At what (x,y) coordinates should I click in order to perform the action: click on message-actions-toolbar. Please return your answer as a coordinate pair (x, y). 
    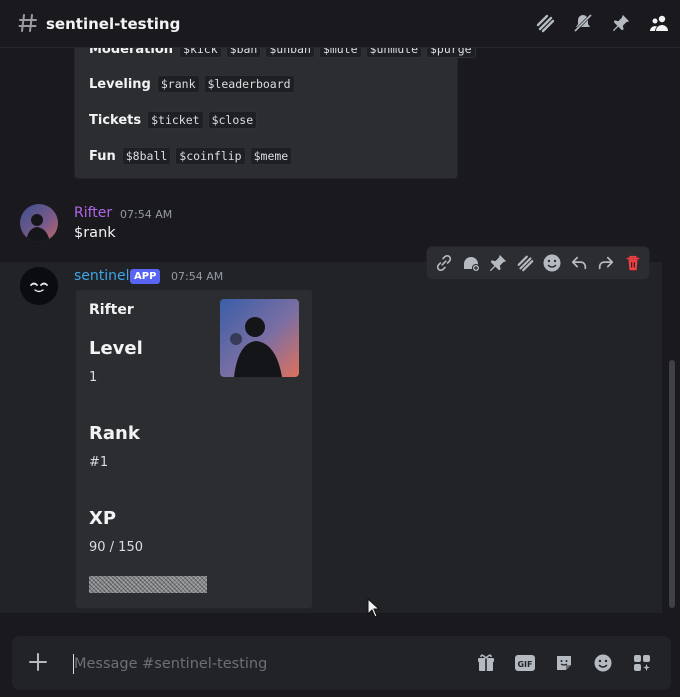
    Looking at the image, I should click on (538, 263).